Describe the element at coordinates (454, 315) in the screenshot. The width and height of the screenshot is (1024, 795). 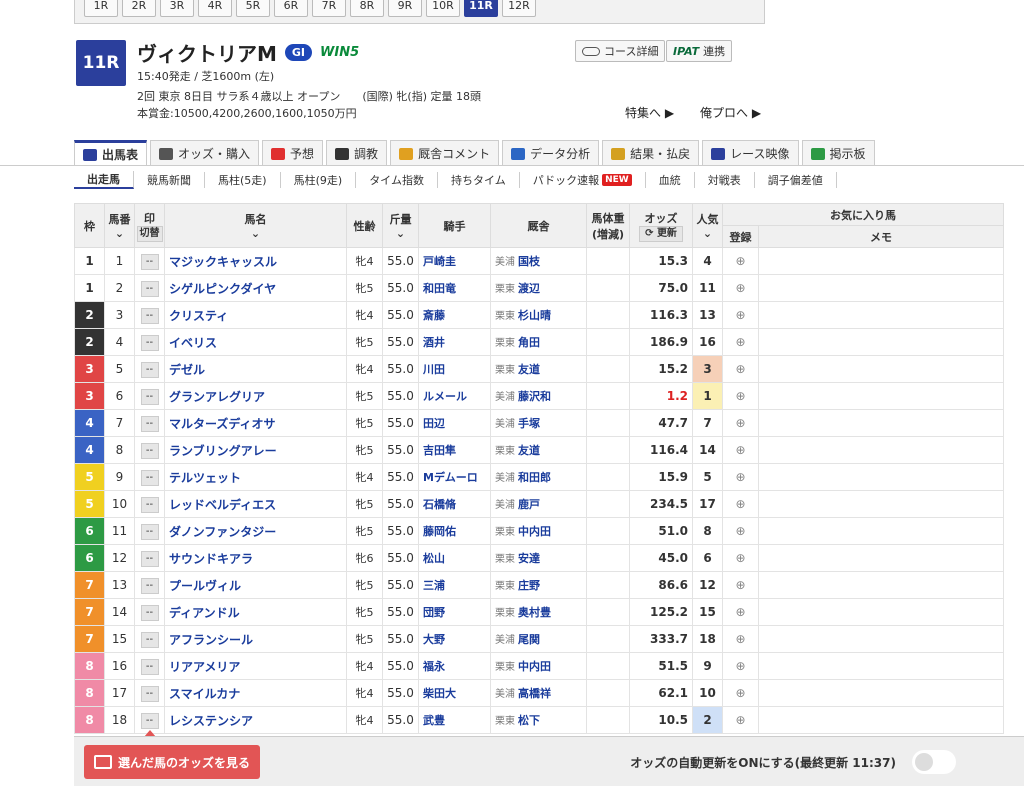
I see `jockey-cell: 斎藤` at that location.